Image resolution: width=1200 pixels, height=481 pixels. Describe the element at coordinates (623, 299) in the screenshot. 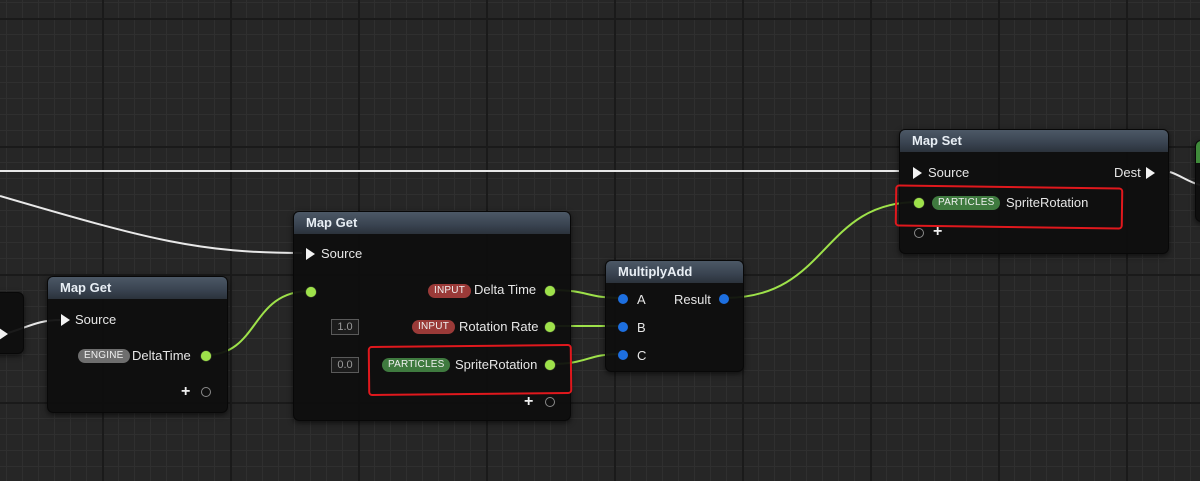

I see `vector-input-pin-a` at that location.